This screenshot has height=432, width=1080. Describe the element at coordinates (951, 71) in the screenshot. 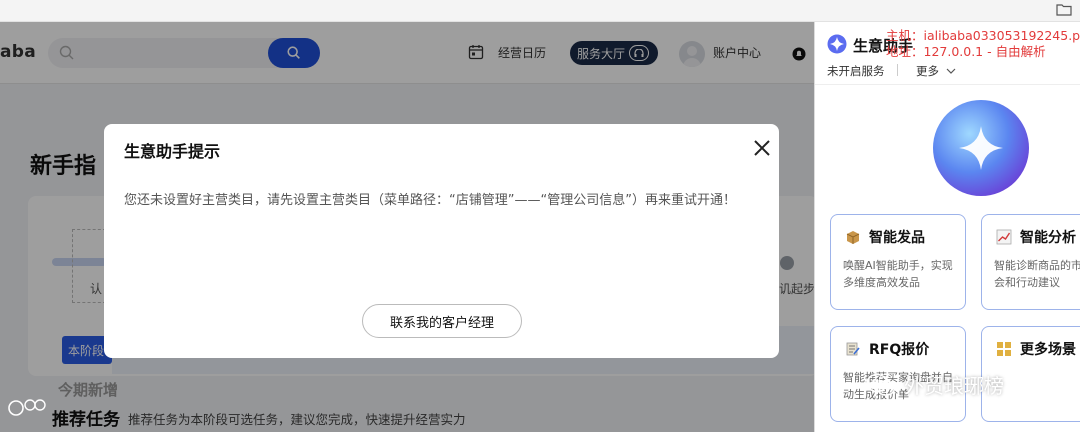

I see `chevron-down-icon` at that location.